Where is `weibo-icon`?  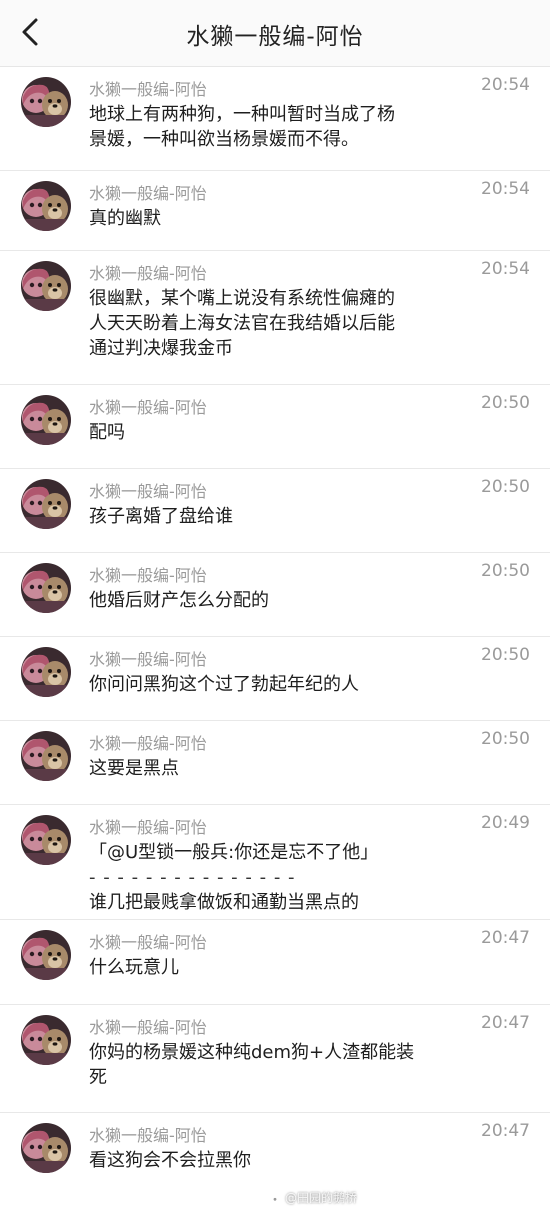
weibo-icon is located at coordinates (275, 1198).